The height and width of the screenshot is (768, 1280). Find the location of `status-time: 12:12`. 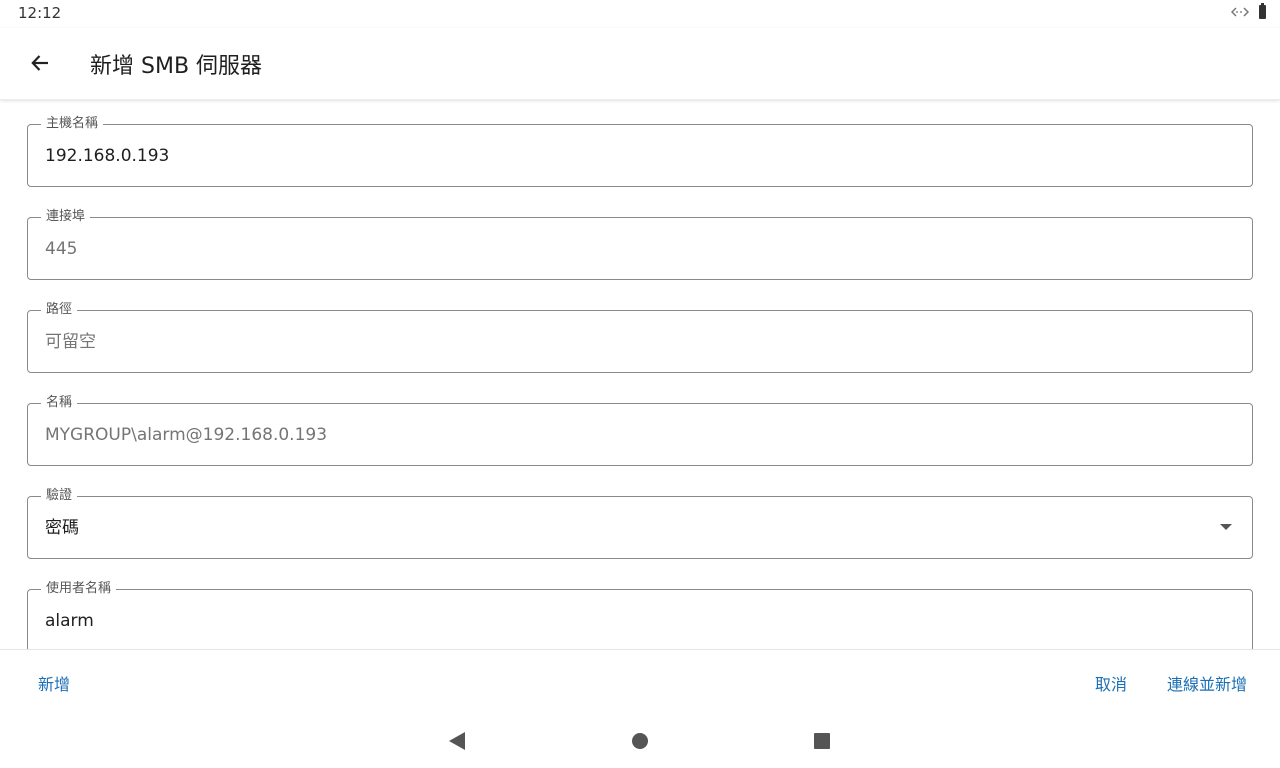

status-time: 12:12 is located at coordinates (40, 13).